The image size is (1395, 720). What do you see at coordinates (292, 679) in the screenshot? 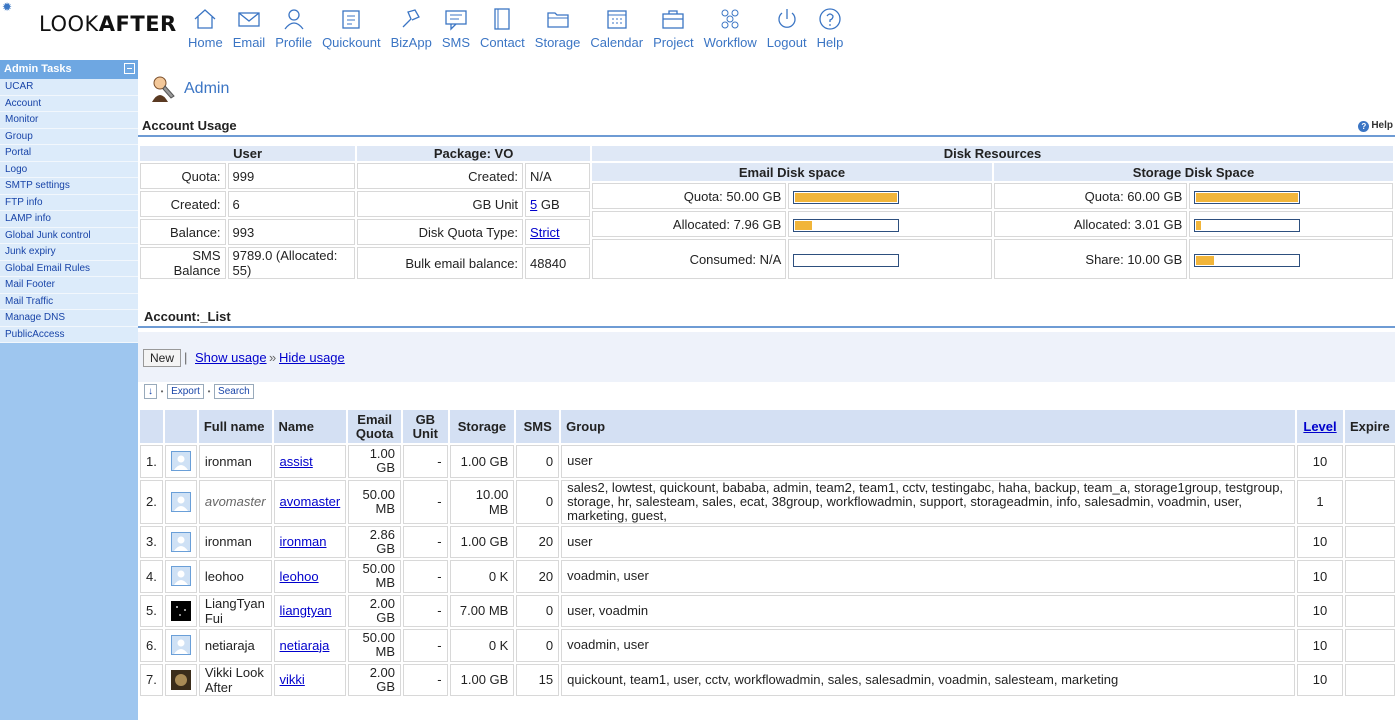
I see `account-link: vikki` at bounding box center [292, 679].